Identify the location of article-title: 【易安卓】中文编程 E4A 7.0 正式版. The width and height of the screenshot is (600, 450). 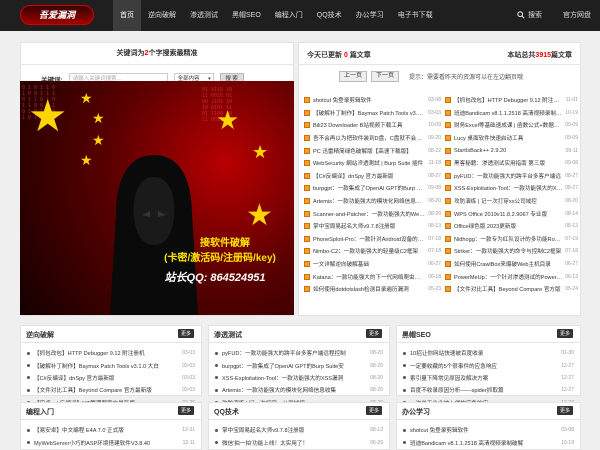
(106, 430).